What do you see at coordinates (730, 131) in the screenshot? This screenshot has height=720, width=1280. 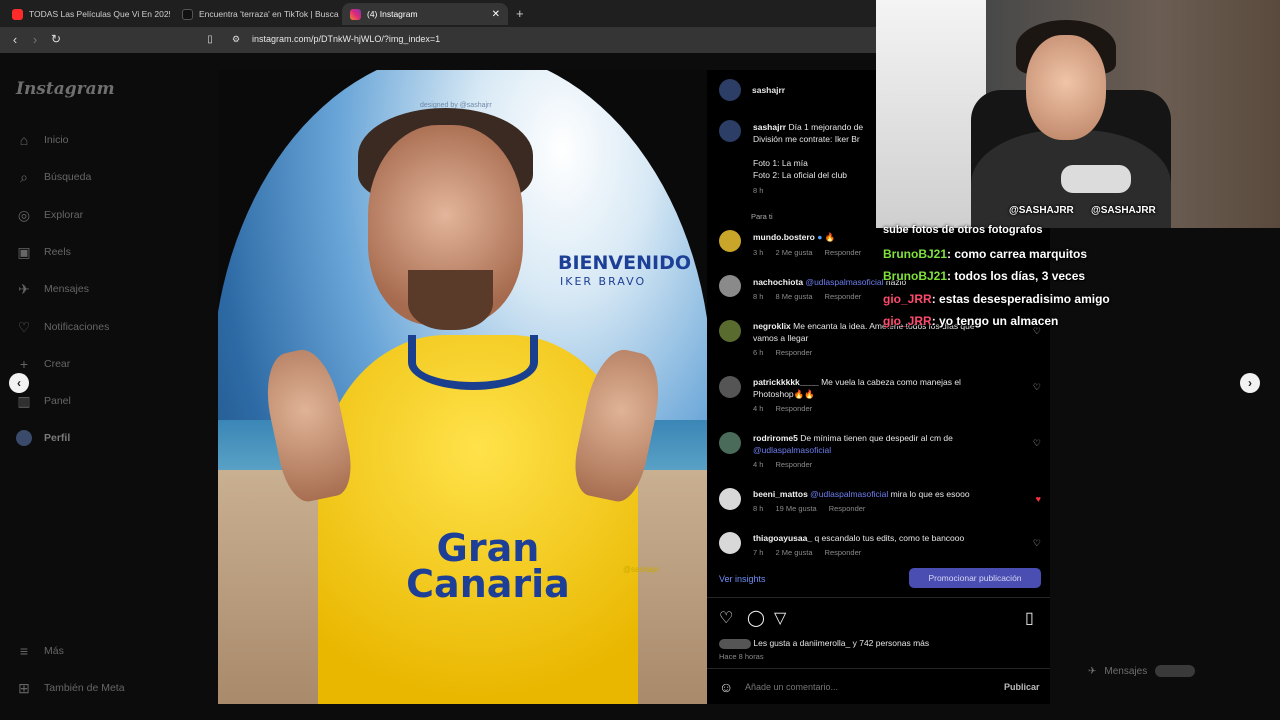 I see `caption-avatar` at bounding box center [730, 131].